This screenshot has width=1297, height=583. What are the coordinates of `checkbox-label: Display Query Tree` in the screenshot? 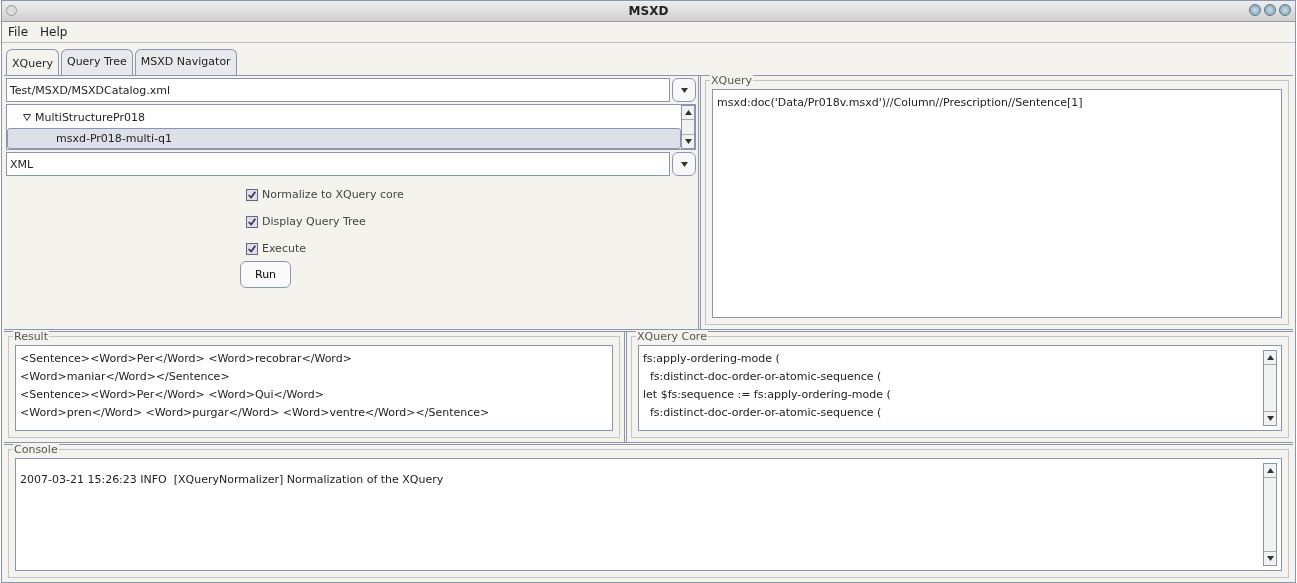 It's located at (314, 221).